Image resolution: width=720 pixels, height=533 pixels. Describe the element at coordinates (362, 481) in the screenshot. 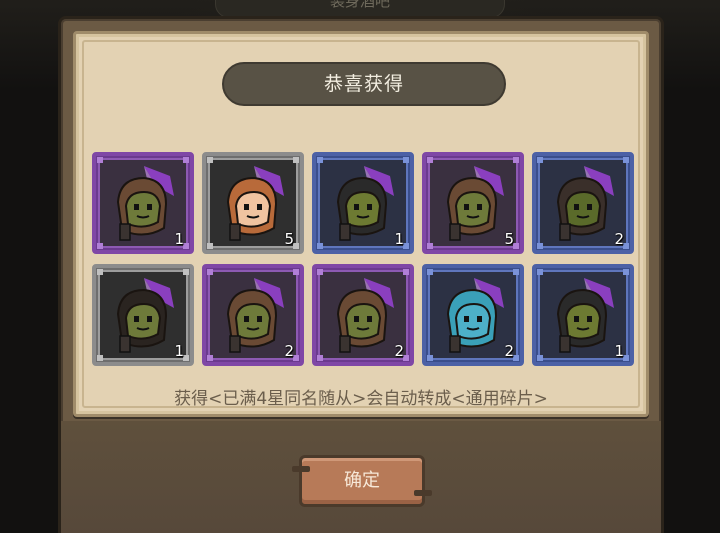

I see `confirm-button: 确定` at that location.